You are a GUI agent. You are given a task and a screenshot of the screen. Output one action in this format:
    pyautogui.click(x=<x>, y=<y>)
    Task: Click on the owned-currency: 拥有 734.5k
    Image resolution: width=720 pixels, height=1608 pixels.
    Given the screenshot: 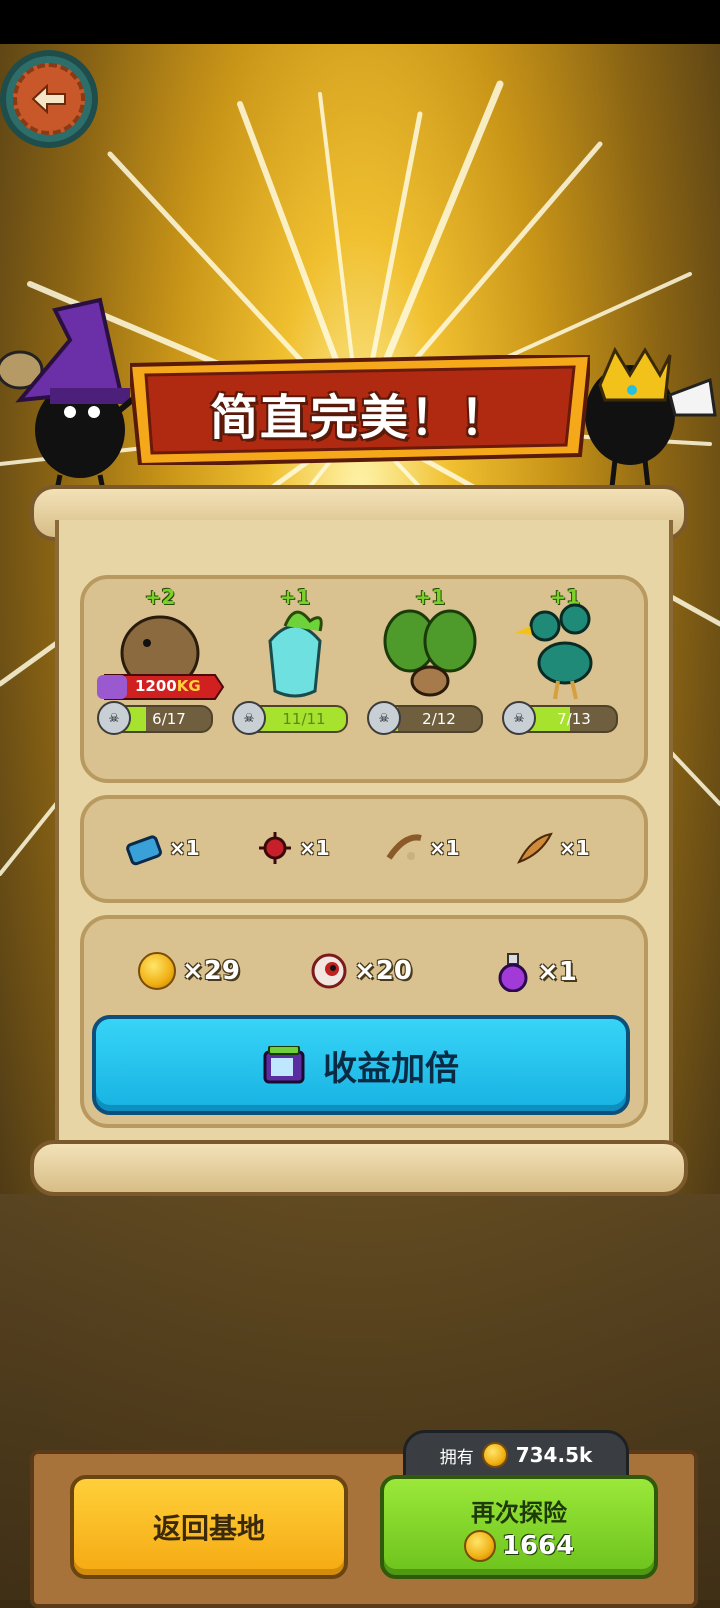 What is the action you would take?
    pyautogui.click(x=516, y=1455)
    